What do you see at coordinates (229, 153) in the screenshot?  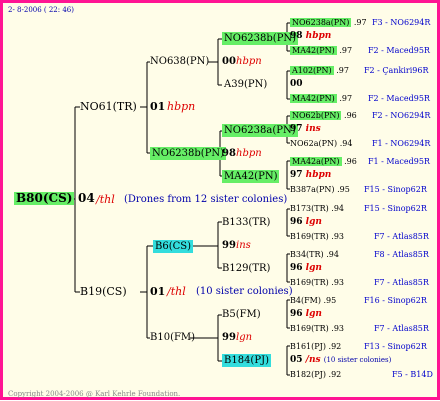 I see `gen3-score: 98` at bounding box center [229, 153].